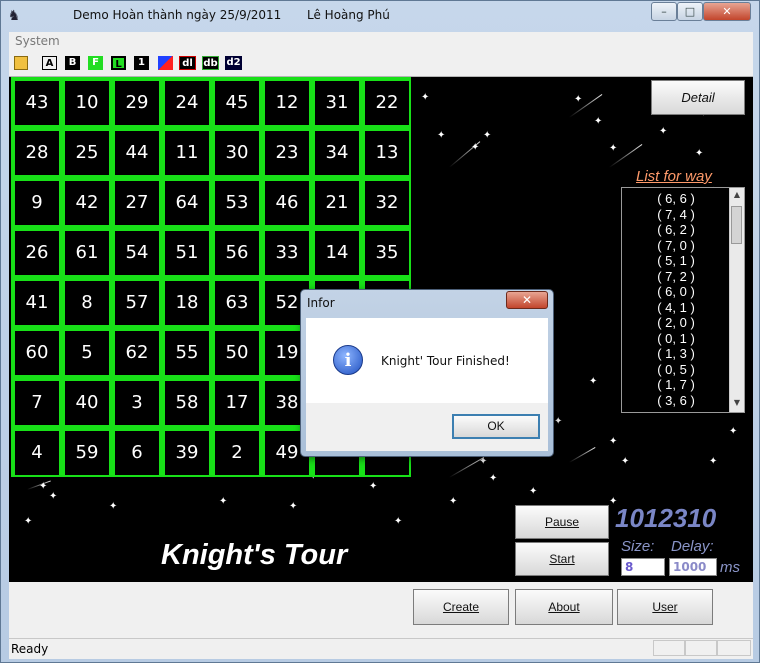 The image size is (760, 663). What do you see at coordinates (137, 253) in the screenshot?
I see `board-cell: 54` at bounding box center [137, 253].